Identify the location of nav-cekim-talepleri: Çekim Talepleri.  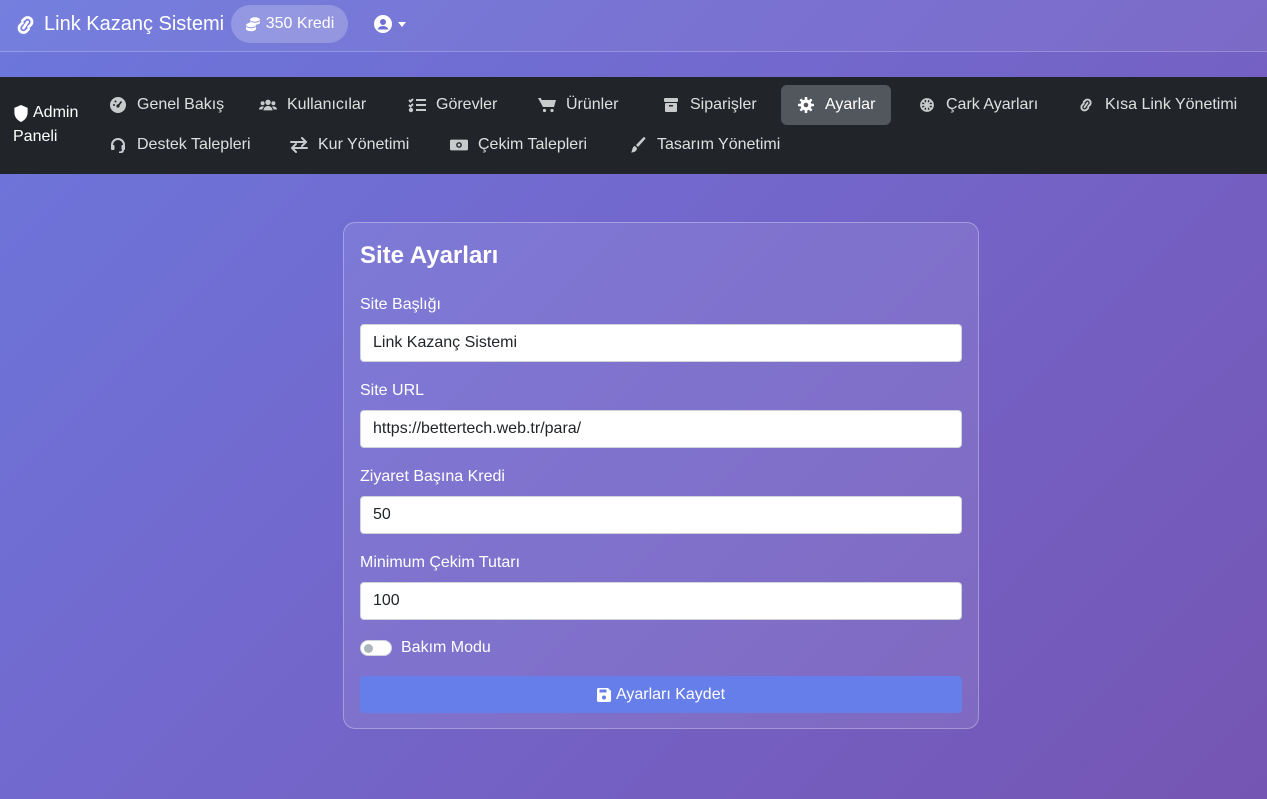
(518, 145).